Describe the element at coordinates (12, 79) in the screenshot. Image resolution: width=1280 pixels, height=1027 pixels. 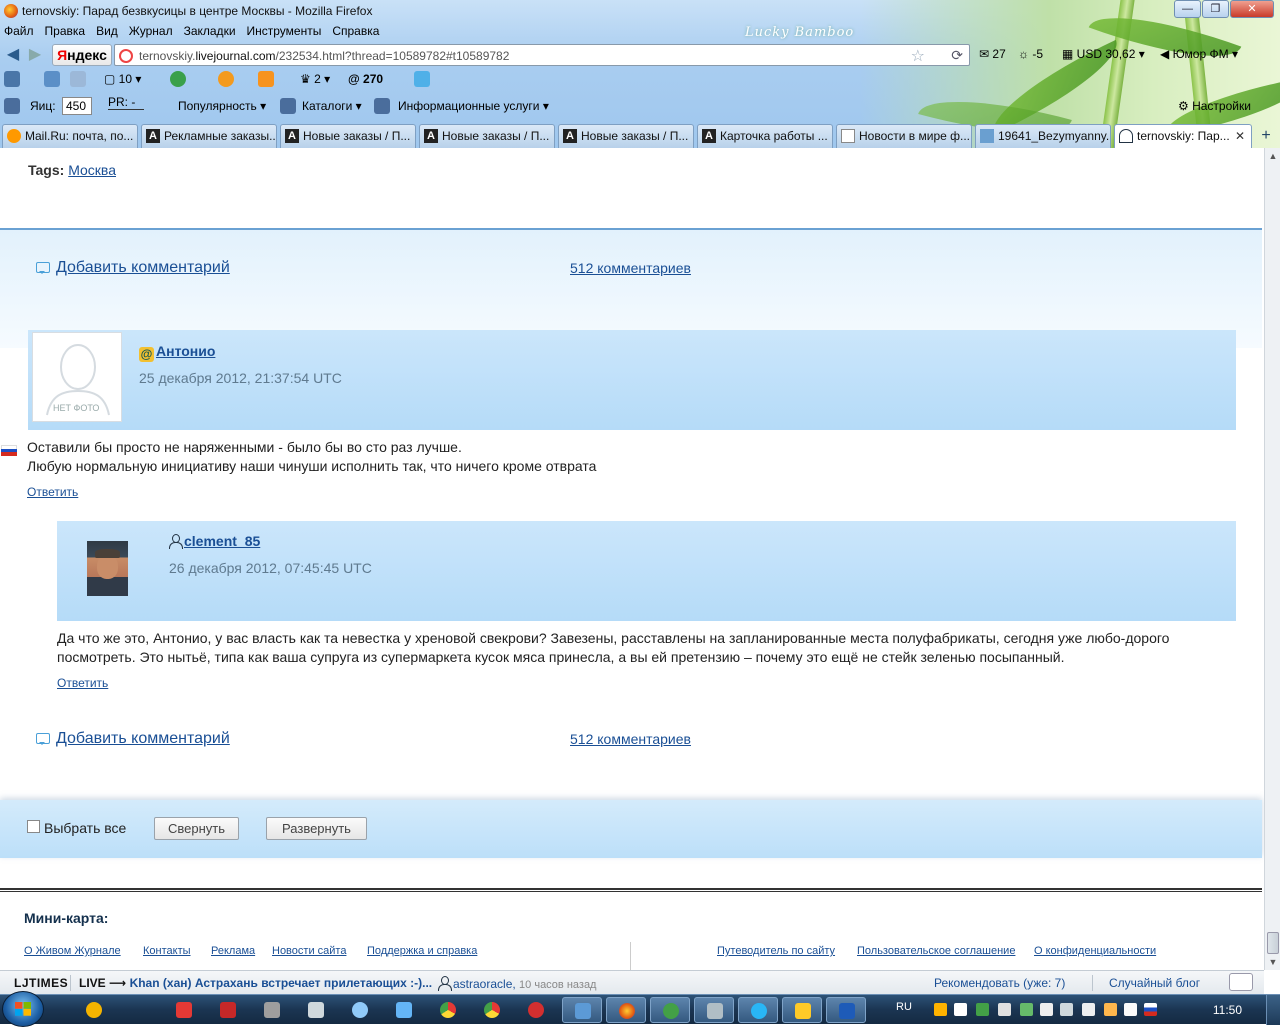
I see `vkontakte-icon` at that location.